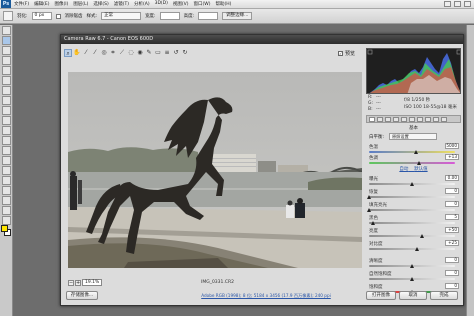 The height and width of the screenshot is (316, 474). I want to click on brush-tool-icon, so click(6, 100).